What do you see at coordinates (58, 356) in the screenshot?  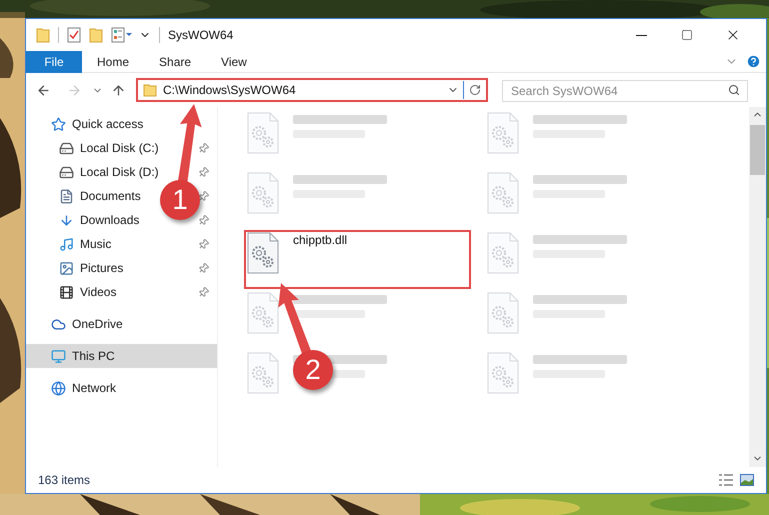 I see `monitor-icon` at bounding box center [58, 356].